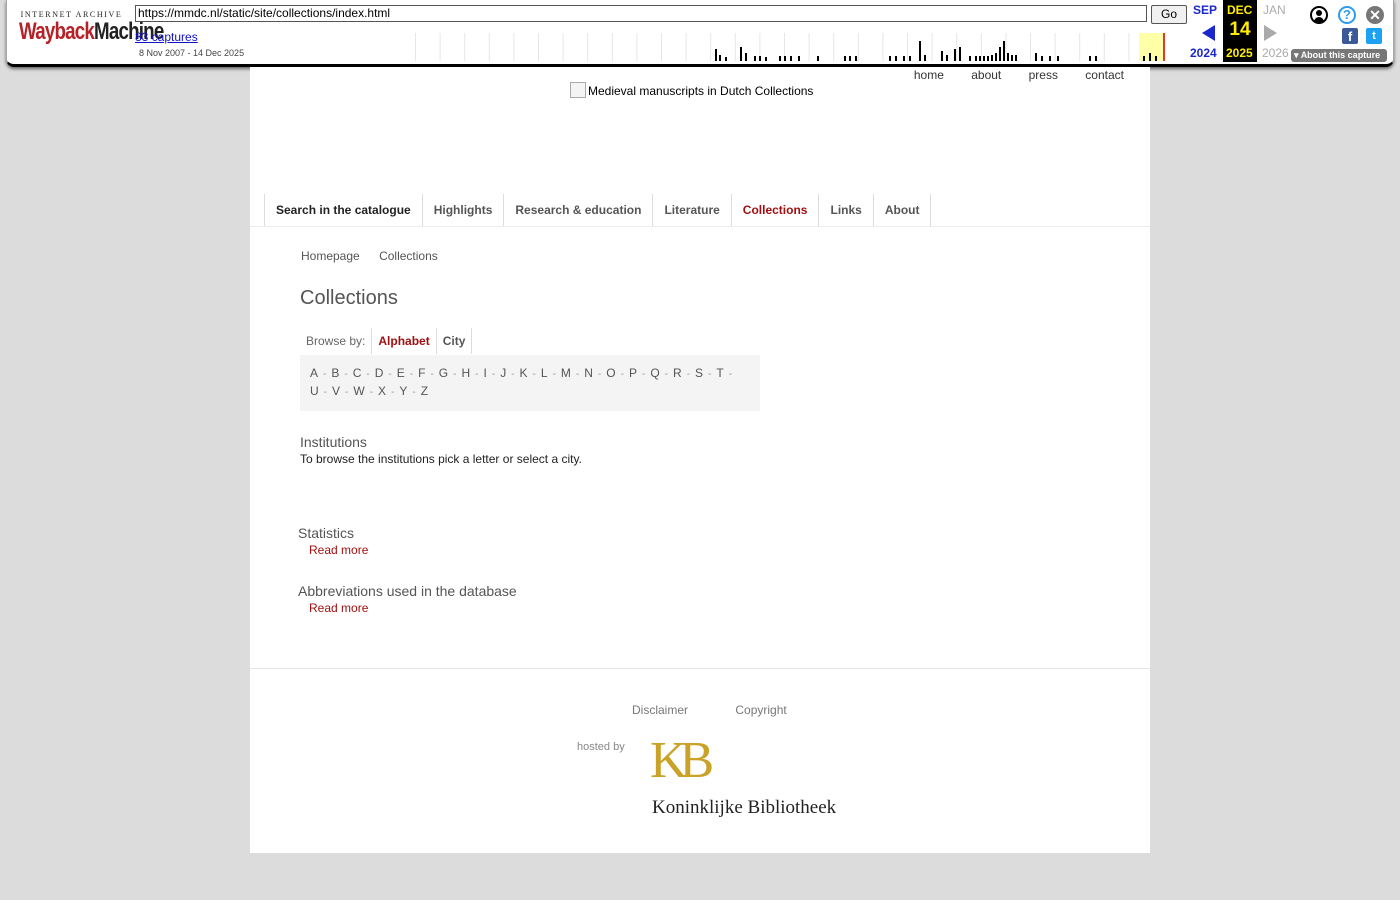  What do you see at coordinates (338, 550) in the screenshot?
I see `statistics-read-more-link: Read more` at bounding box center [338, 550].